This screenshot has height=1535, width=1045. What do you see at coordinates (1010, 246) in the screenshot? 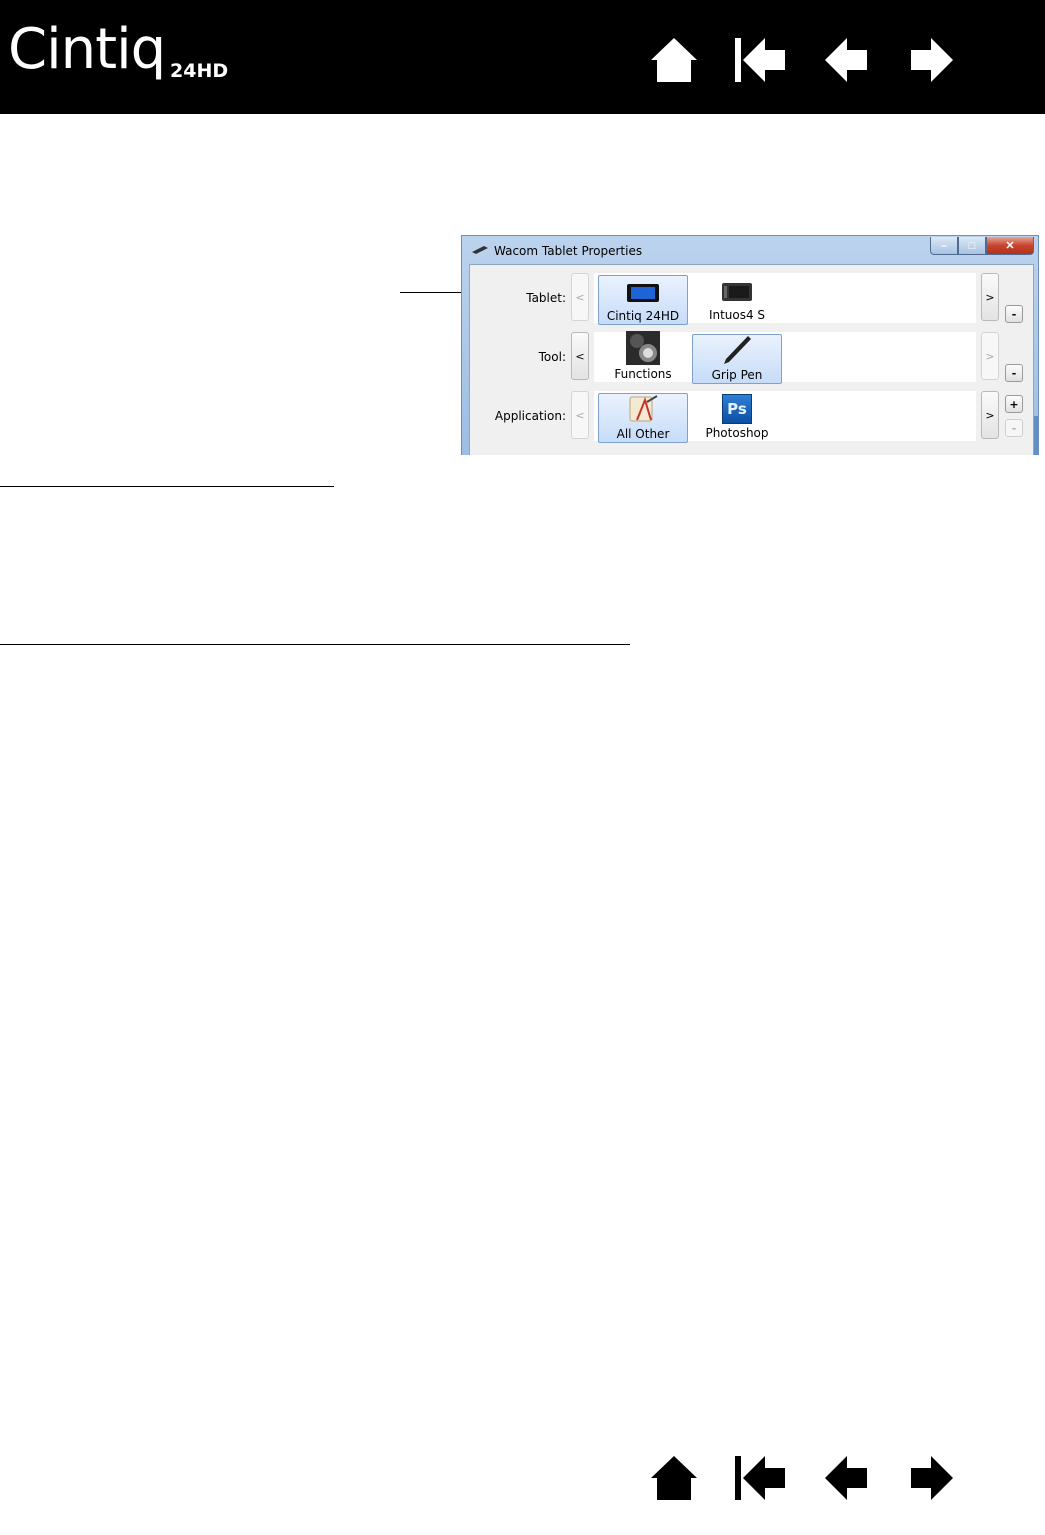
I see `close-button: ✕` at bounding box center [1010, 246].